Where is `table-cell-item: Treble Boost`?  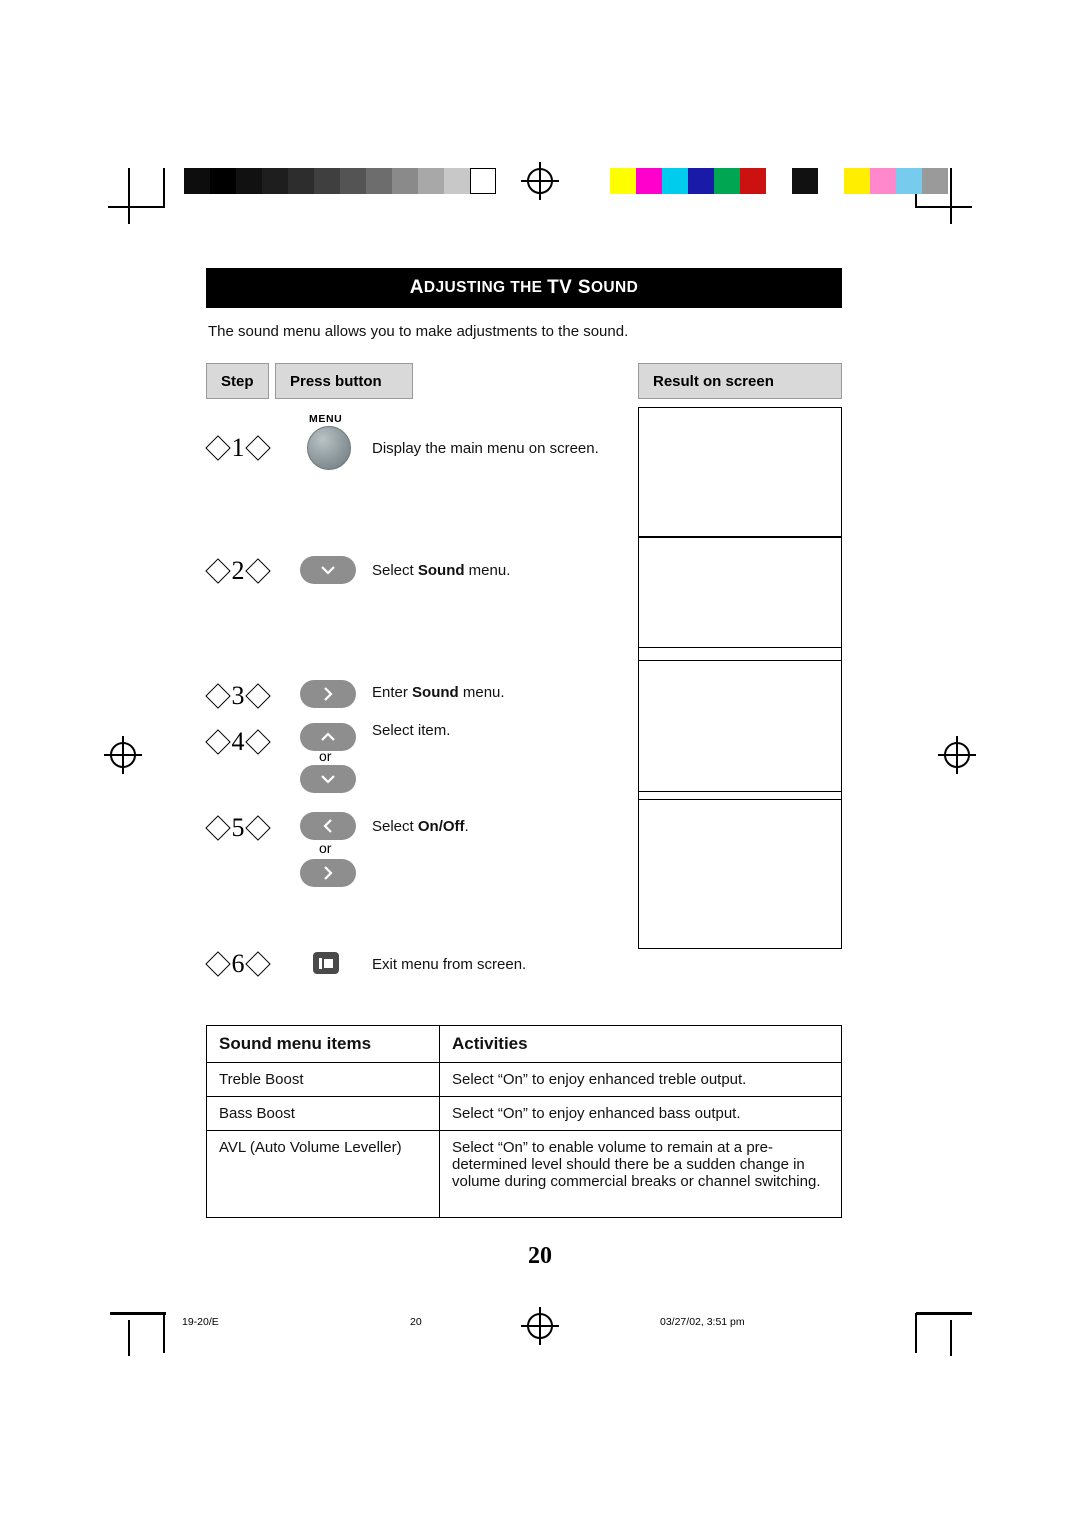 table-cell-item: Treble Boost is located at coordinates (323, 1079).